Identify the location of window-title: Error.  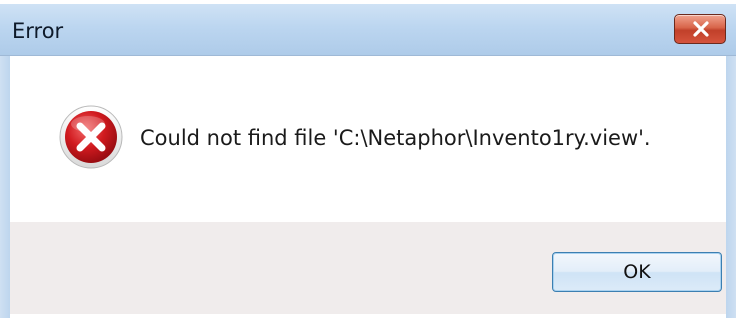
(38, 31).